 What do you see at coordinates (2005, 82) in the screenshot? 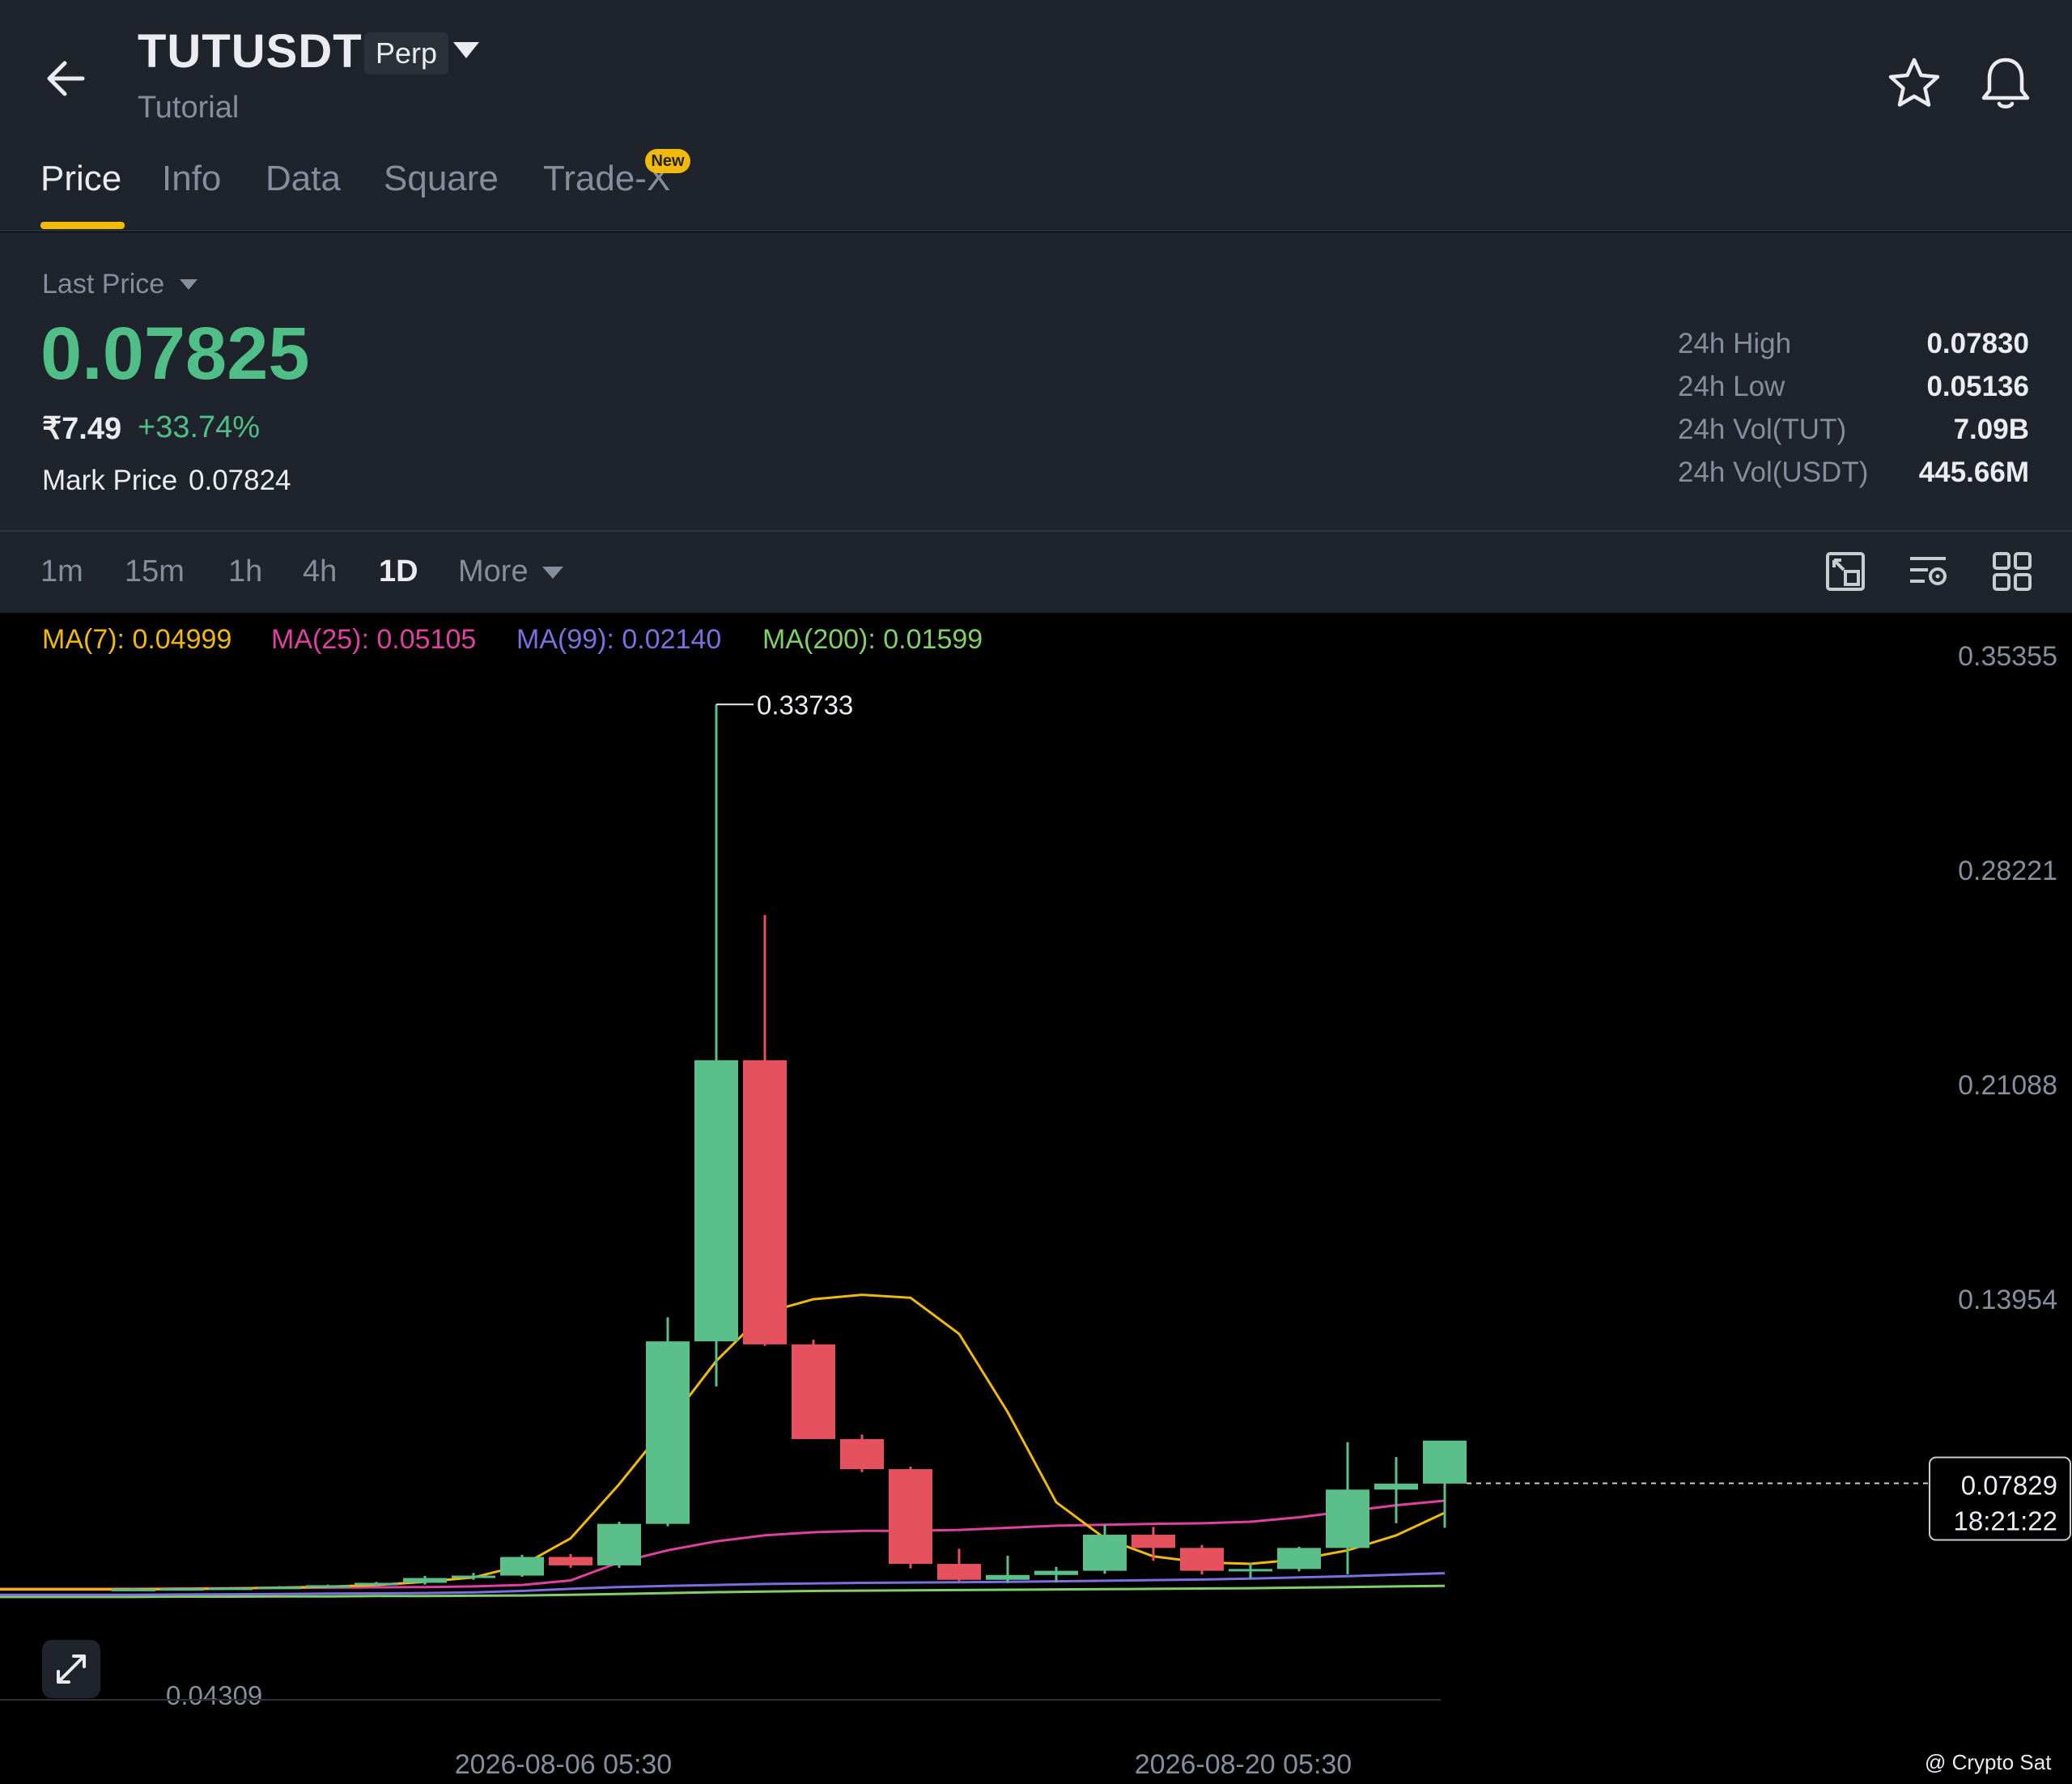
I see `alert-bell-icon` at bounding box center [2005, 82].